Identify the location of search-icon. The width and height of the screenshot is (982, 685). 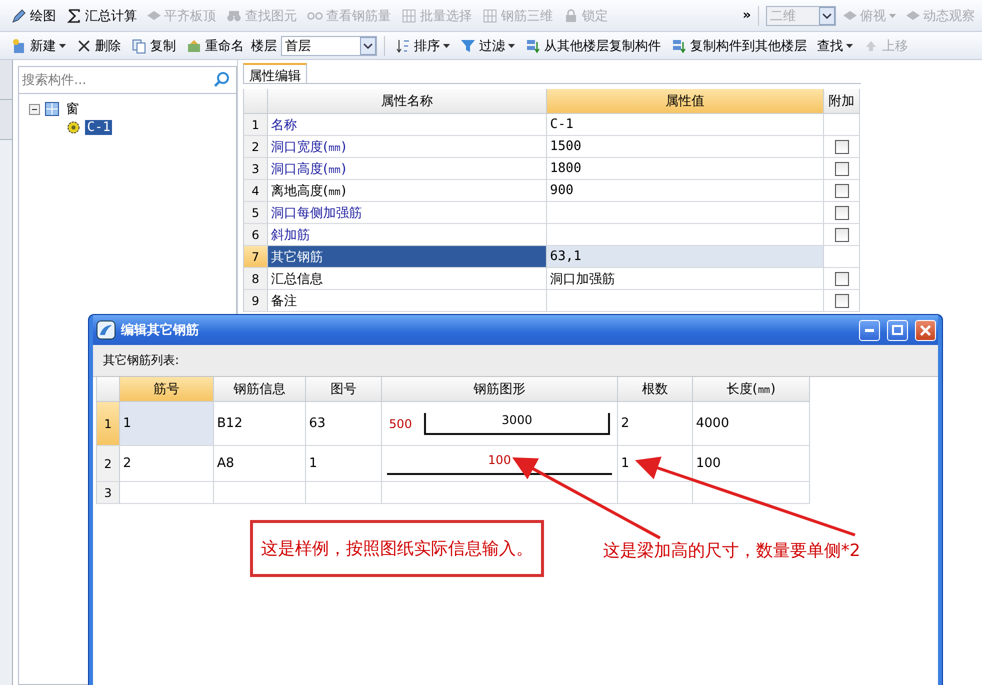
(222, 80).